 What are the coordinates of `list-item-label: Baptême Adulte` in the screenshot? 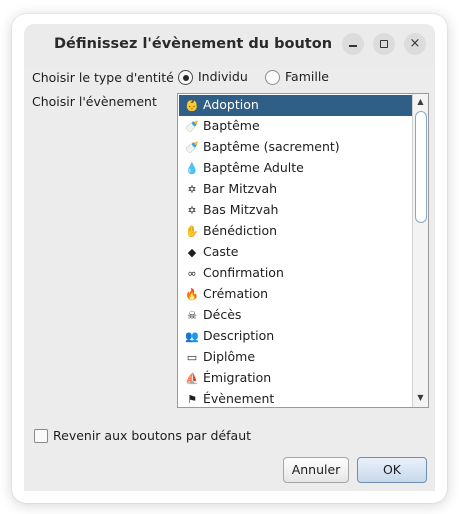 It's located at (253, 167).